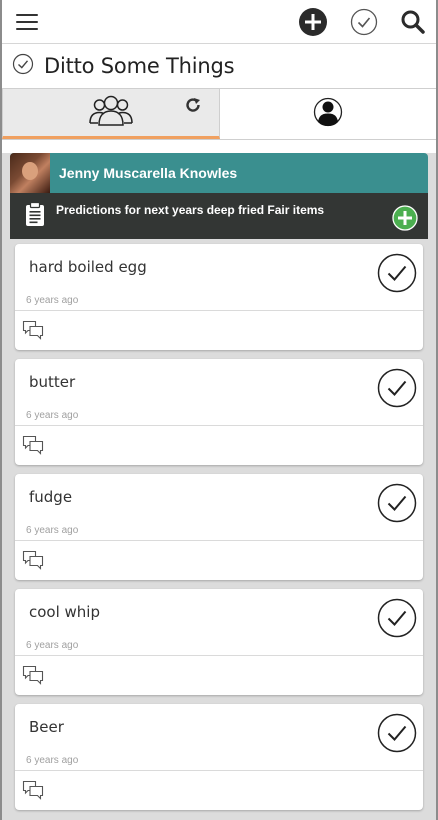  Describe the element at coordinates (313, 22) in the screenshot. I see `plus-circle-icon` at that location.